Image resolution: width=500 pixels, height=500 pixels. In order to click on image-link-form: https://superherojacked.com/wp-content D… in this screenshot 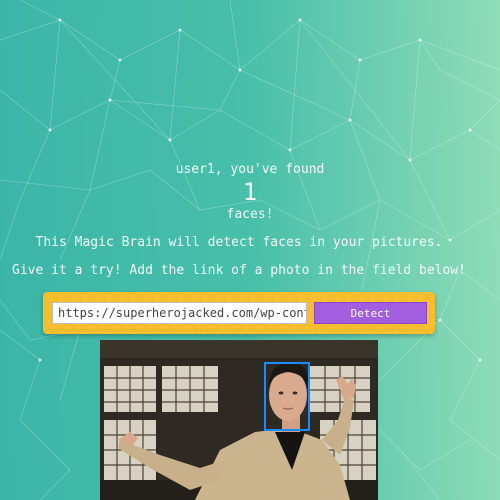, I will do `click(239, 313)`.